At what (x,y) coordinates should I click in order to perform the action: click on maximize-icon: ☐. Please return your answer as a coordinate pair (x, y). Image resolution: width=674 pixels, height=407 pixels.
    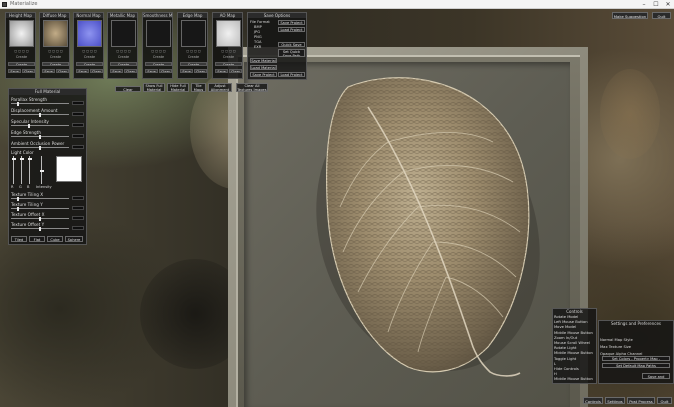
    Looking at the image, I should click on (656, 4).